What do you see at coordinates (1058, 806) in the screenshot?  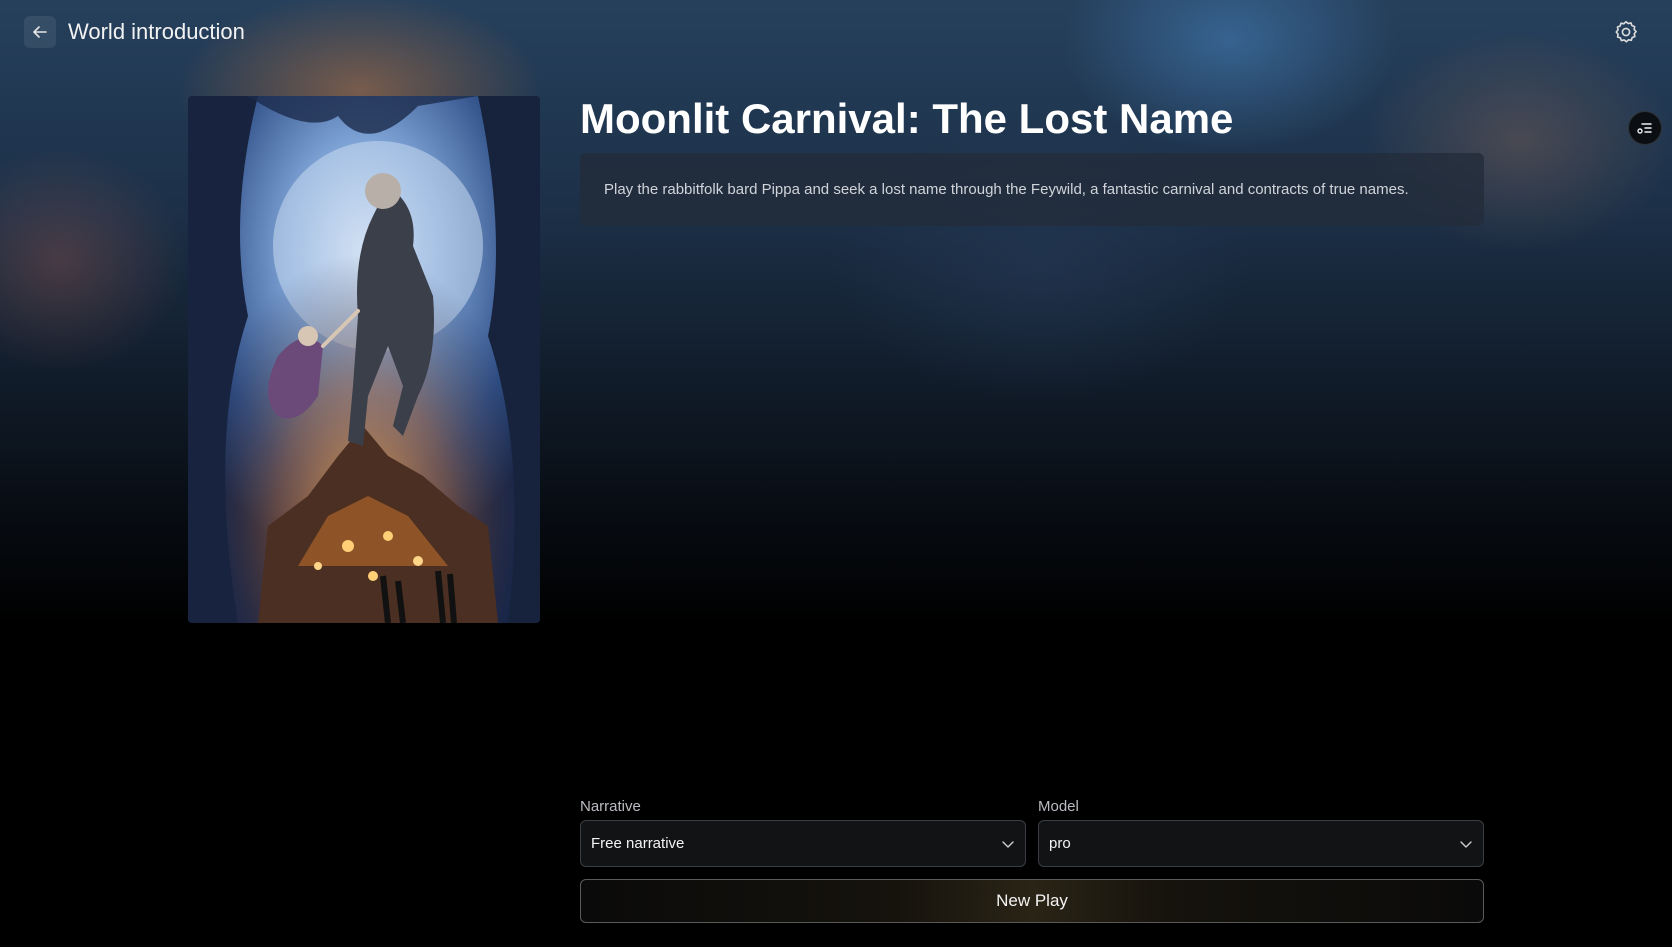 I see `model-label: Model` at bounding box center [1058, 806].